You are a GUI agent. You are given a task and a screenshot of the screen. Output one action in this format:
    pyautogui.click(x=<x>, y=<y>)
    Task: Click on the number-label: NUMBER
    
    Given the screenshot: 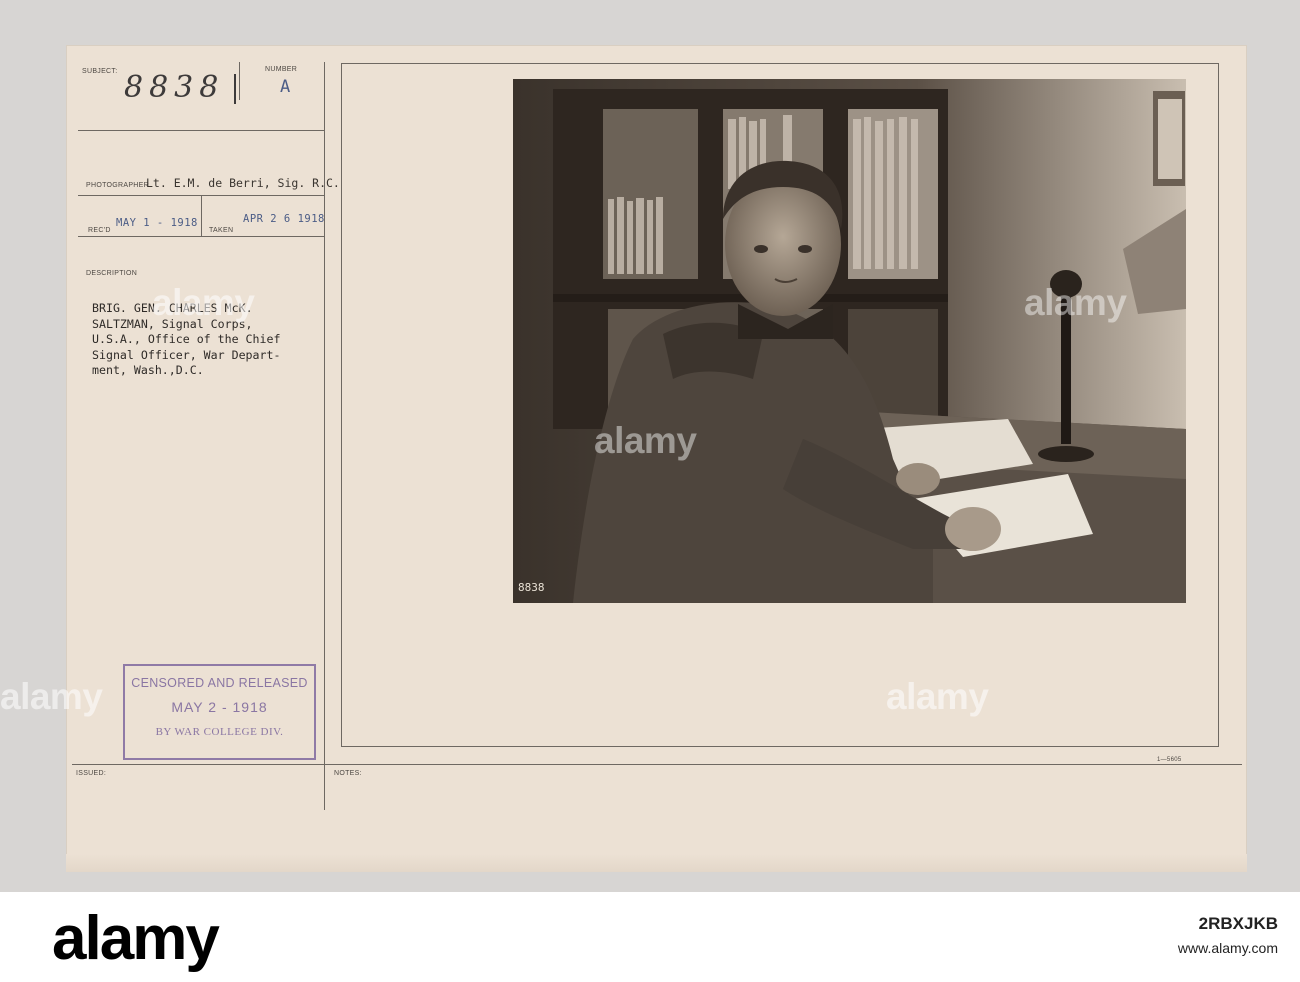 What is the action you would take?
    pyautogui.click(x=281, y=69)
    